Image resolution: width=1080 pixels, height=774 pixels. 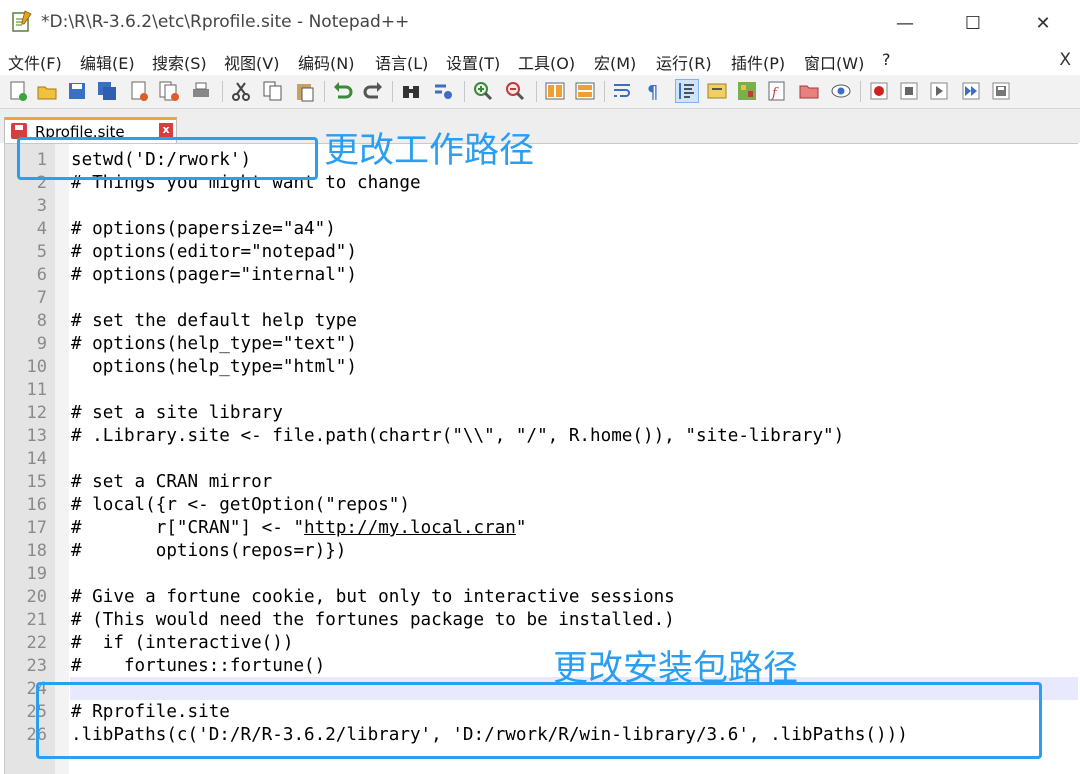 I want to click on workdir-annotation: 更改工作路径, so click(x=429, y=151).